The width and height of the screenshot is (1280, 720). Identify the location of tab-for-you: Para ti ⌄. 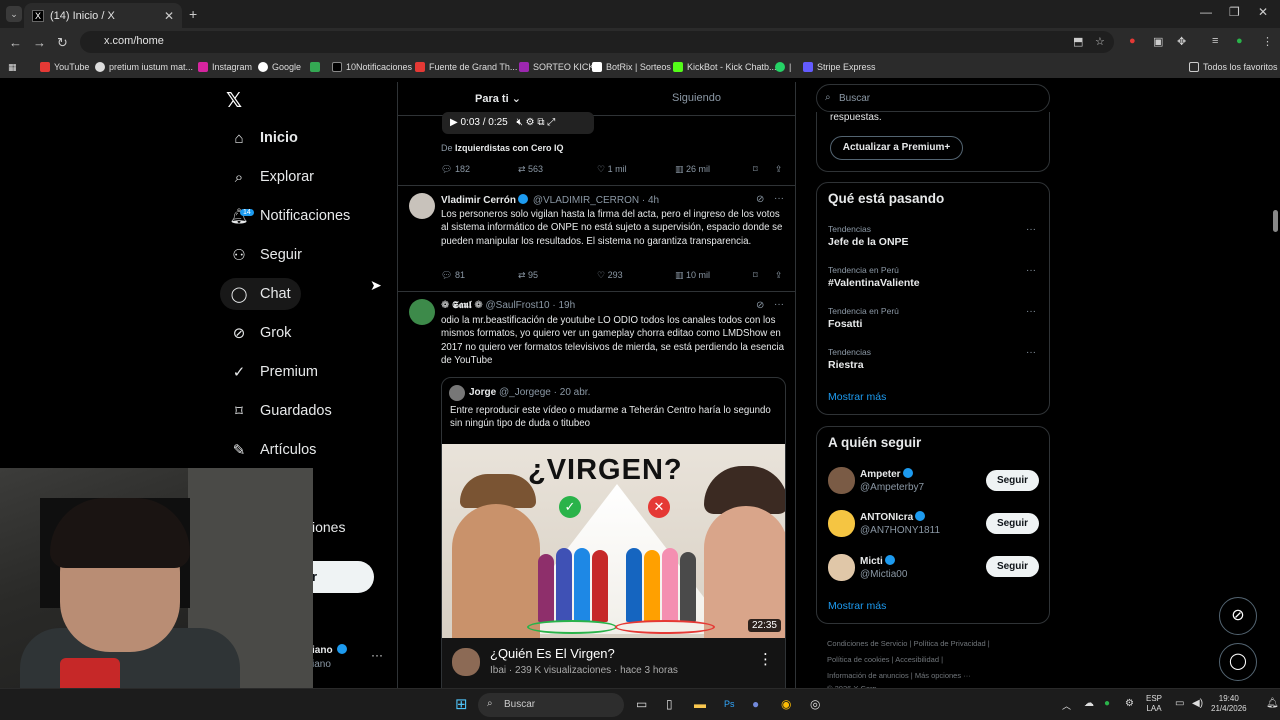
(498, 98).